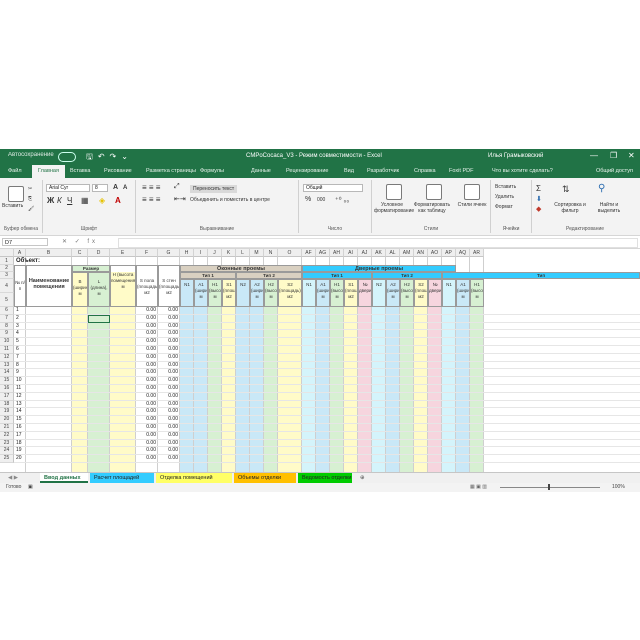 The image size is (640, 640). I want to click on minimize-button: —, so click(594, 155).